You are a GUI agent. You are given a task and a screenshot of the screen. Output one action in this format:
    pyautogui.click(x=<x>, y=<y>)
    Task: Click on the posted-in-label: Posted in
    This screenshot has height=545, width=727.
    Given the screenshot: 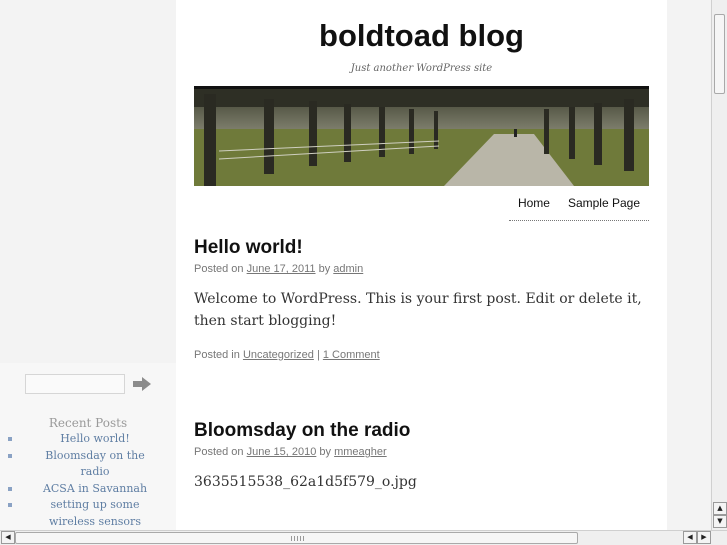 What is the action you would take?
    pyautogui.click(x=217, y=355)
    